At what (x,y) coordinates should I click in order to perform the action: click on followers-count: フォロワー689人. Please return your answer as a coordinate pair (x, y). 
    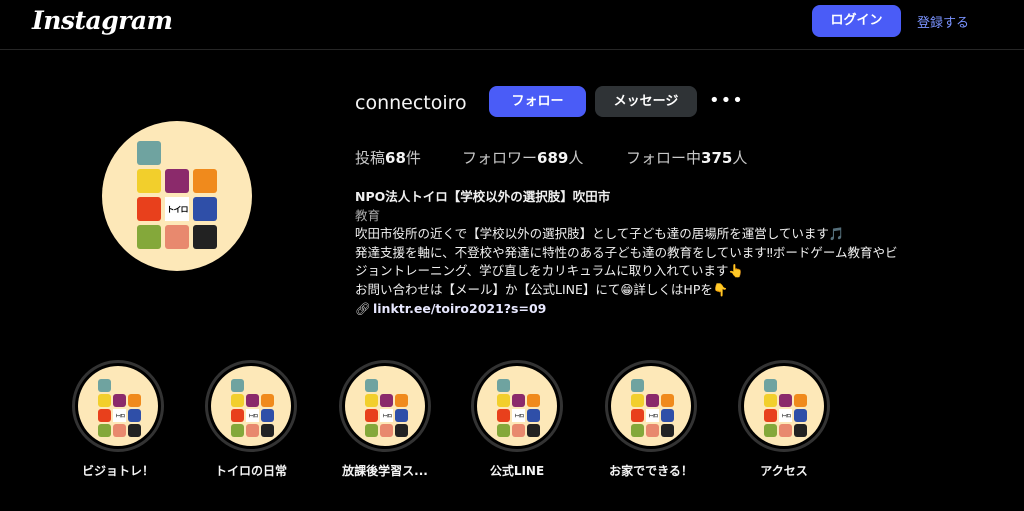
    Looking at the image, I should click on (522, 157).